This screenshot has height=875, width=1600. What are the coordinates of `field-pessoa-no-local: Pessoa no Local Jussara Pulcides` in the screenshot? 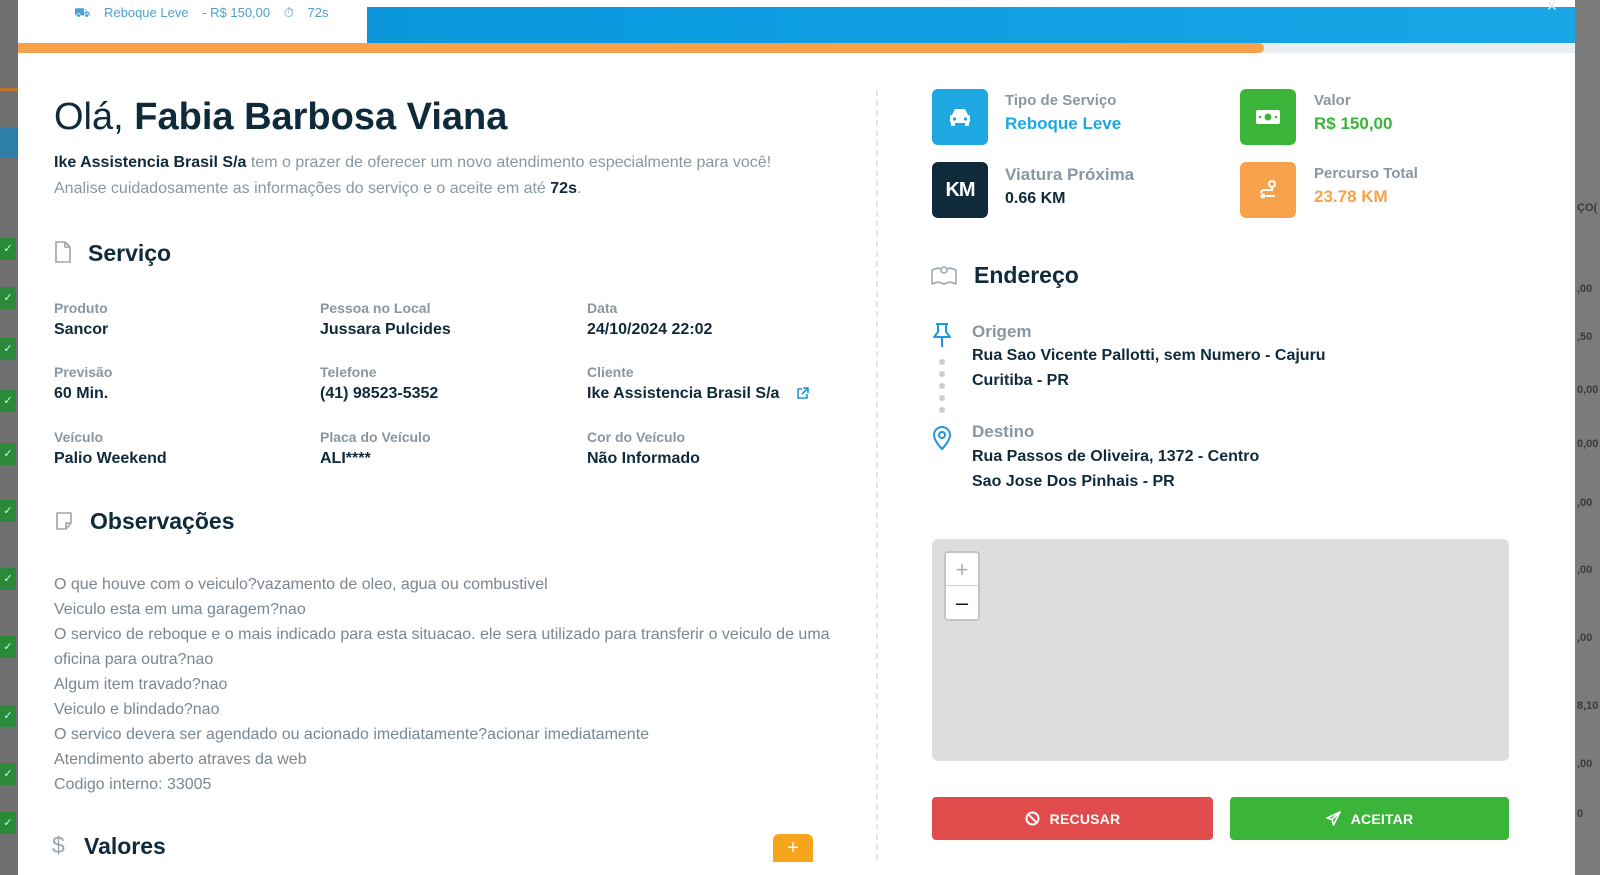 It's located at (450, 319).